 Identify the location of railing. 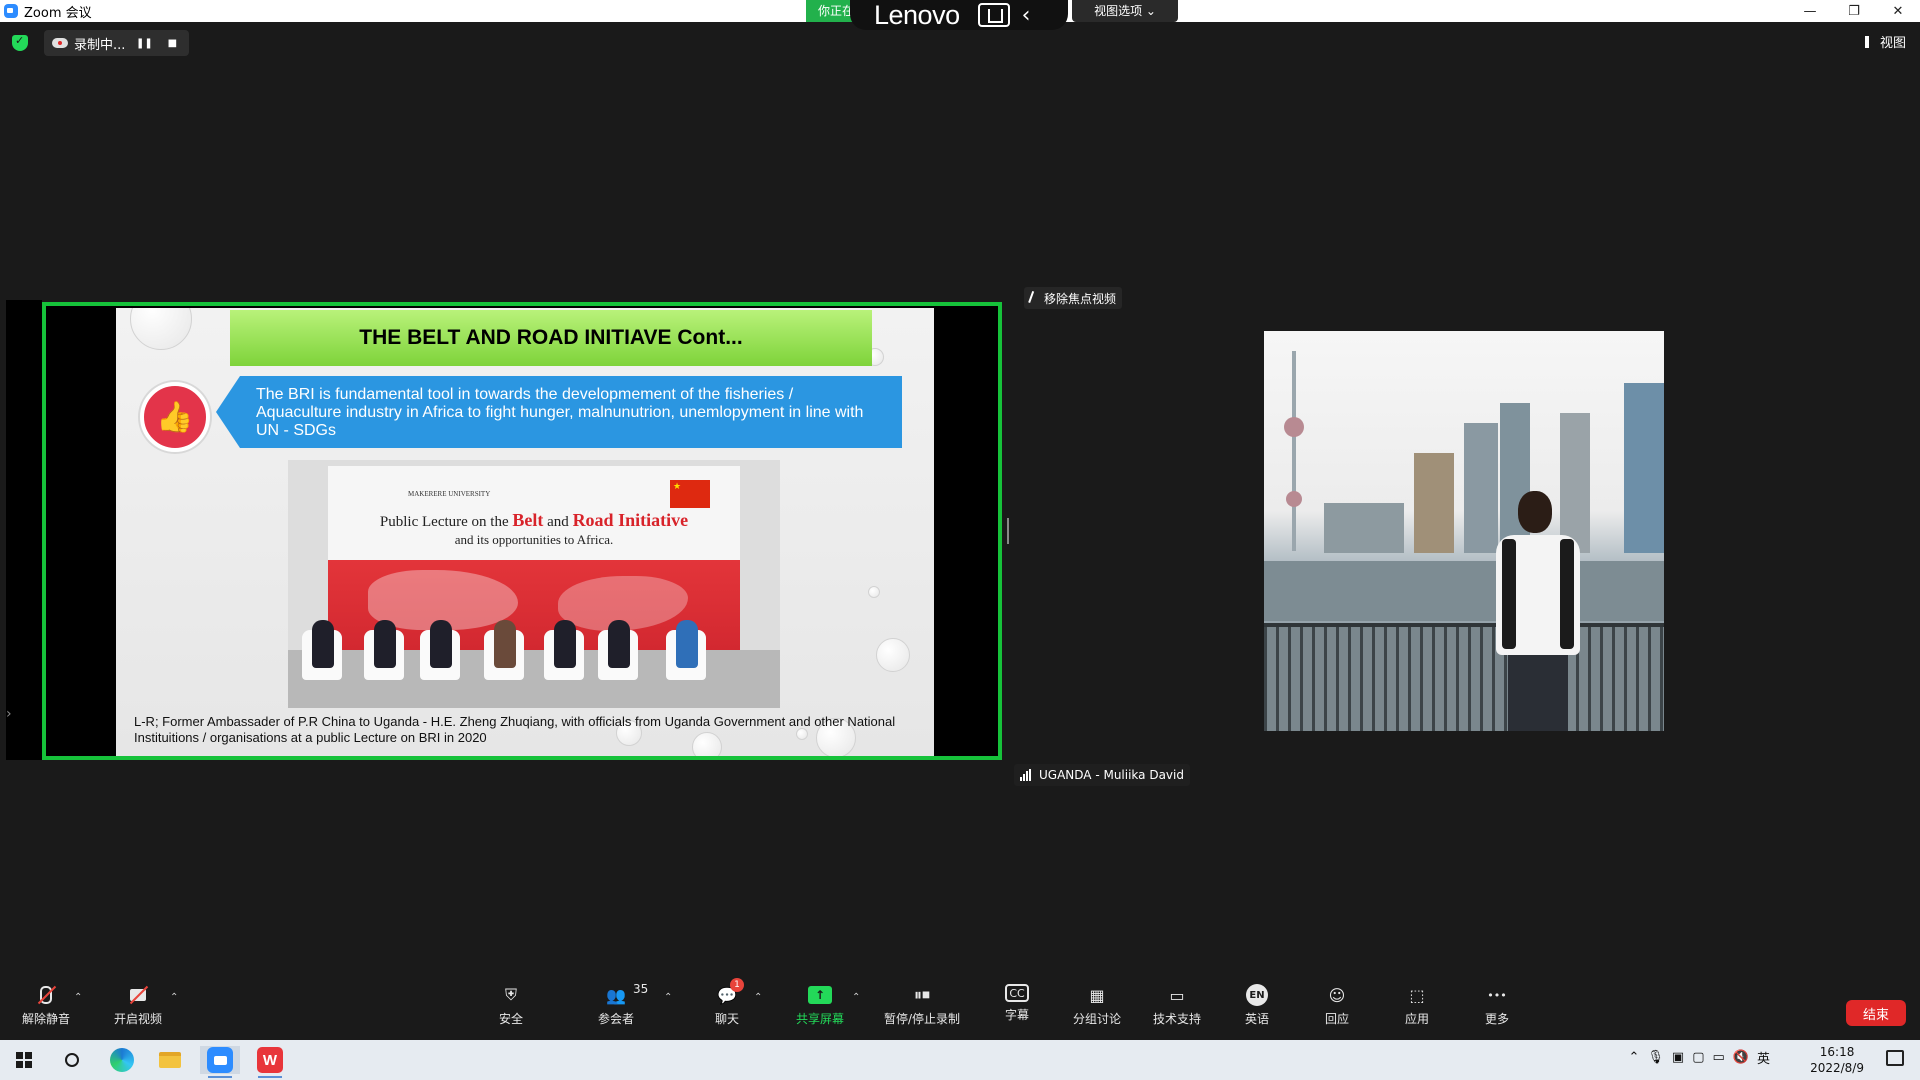
(1464, 679).